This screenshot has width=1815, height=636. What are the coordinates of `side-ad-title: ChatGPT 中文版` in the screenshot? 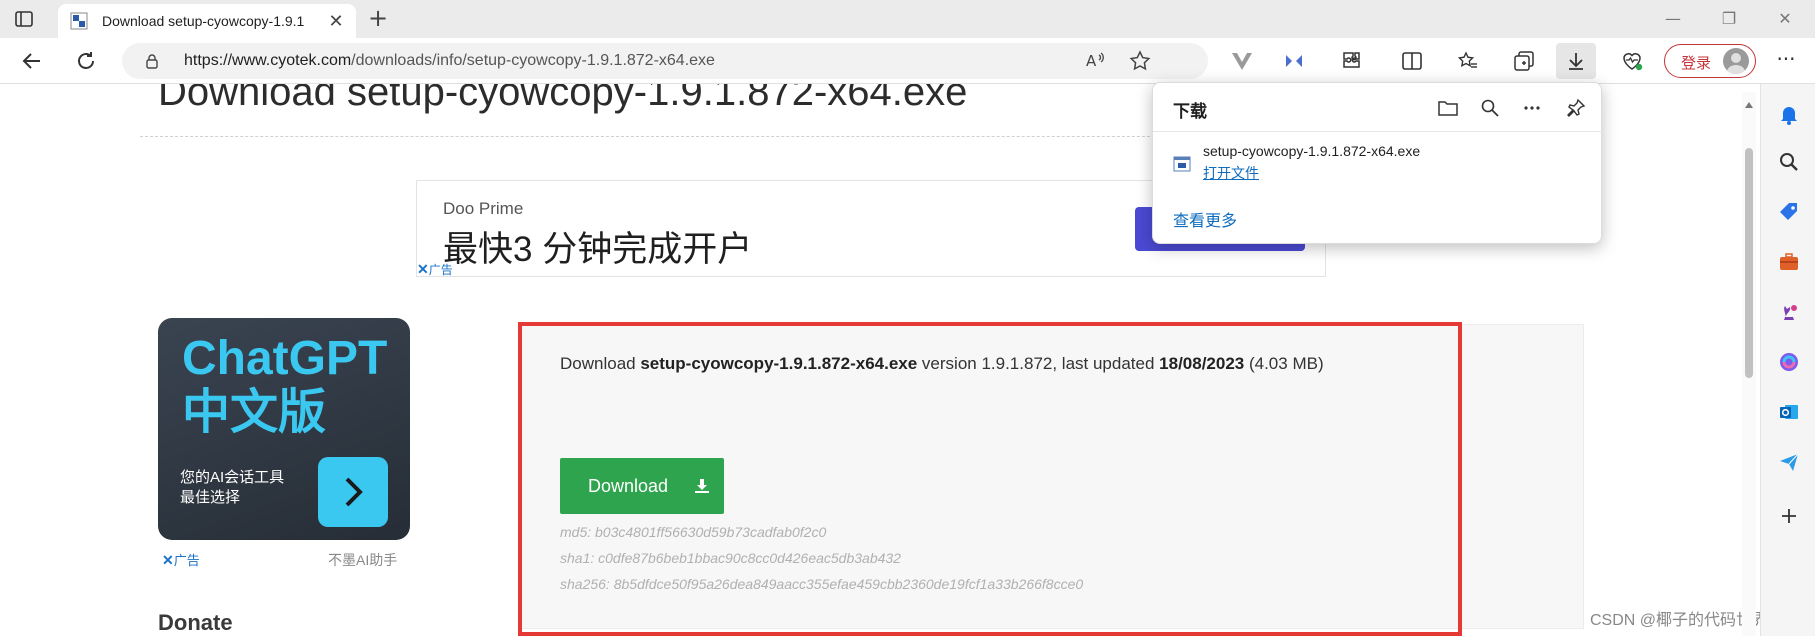 It's located at (284, 386).